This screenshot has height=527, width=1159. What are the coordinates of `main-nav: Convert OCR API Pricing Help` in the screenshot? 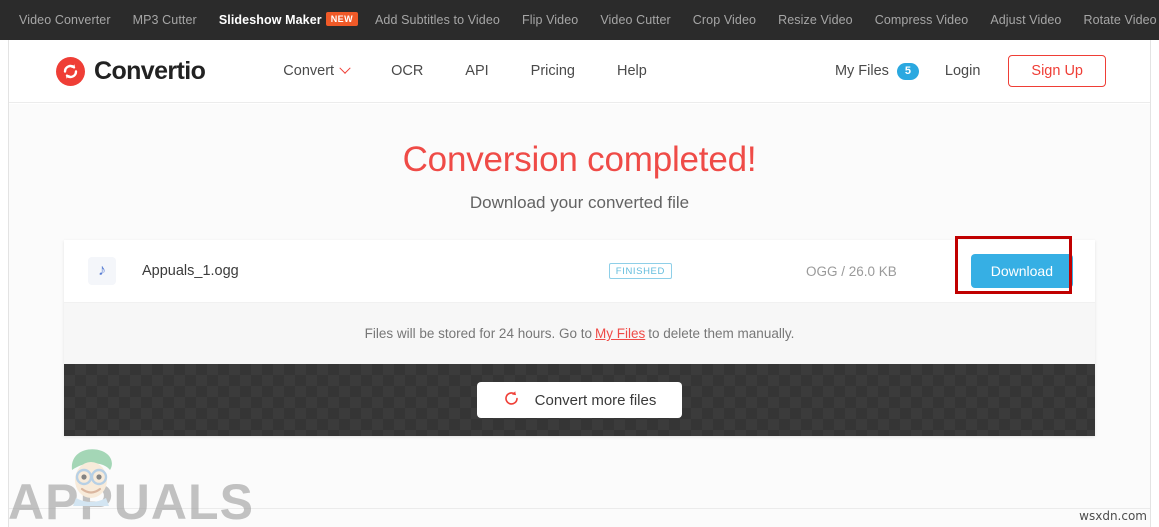 It's located at (465, 70).